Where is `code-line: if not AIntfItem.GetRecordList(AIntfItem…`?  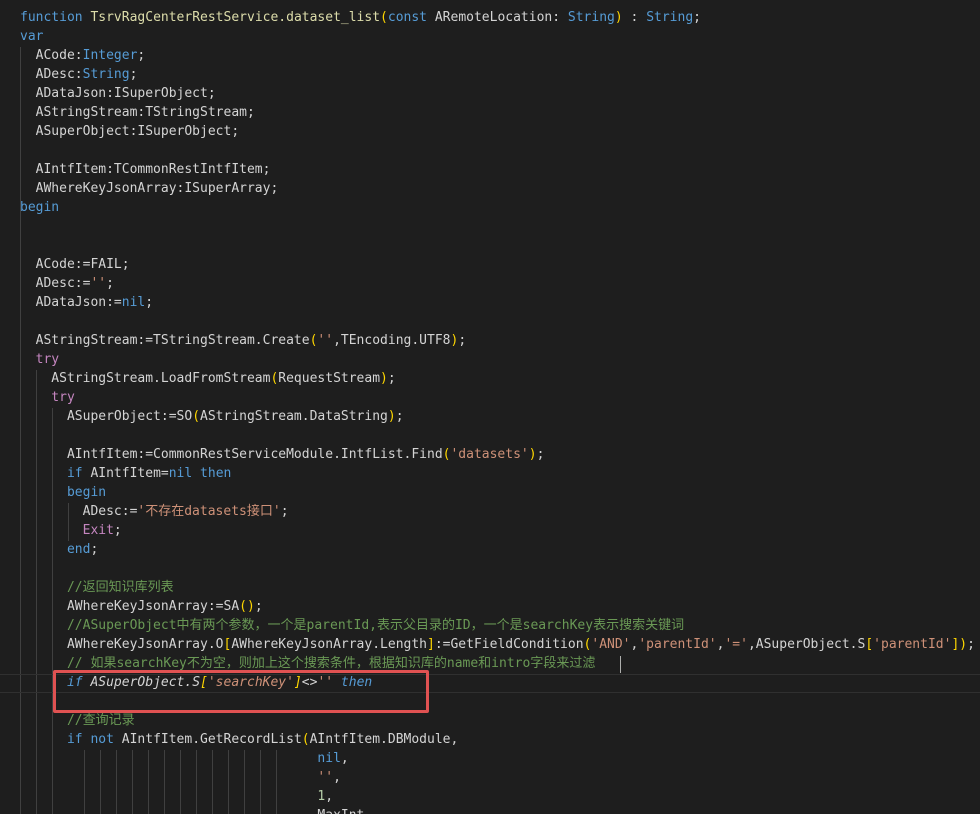 code-line: if not AIntfItem.GetRecordList(AIntfItem… is located at coordinates (239, 739).